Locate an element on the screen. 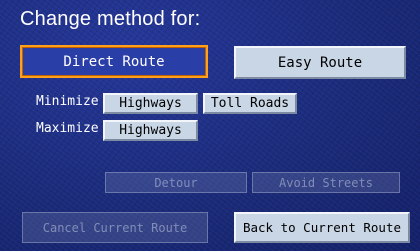 The height and width of the screenshot is (251, 420). minimize-toll-roads-button: Toll Roads is located at coordinates (250, 103).